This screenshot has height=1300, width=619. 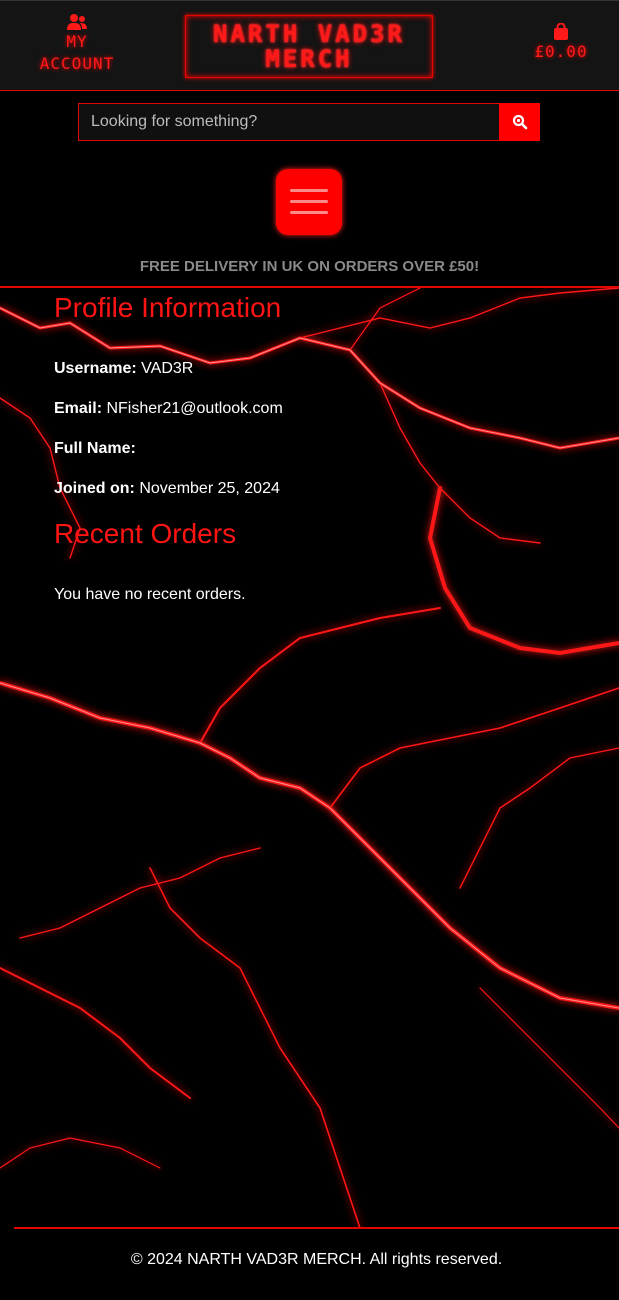 I want to click on email-row: Email: NFisher21@outlook.com, so click(x=168, y=409).